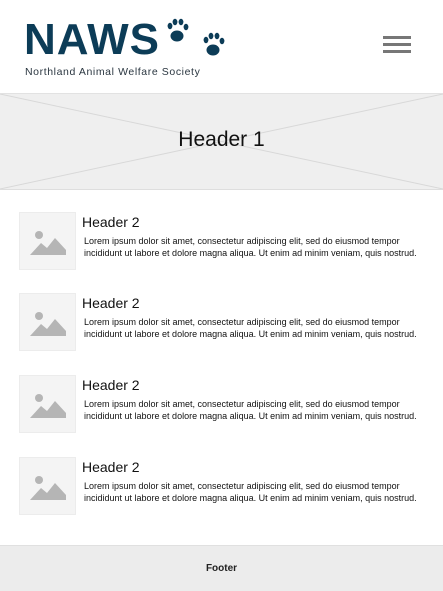  I want to click on footer-label: Footer, so click(221, 568).